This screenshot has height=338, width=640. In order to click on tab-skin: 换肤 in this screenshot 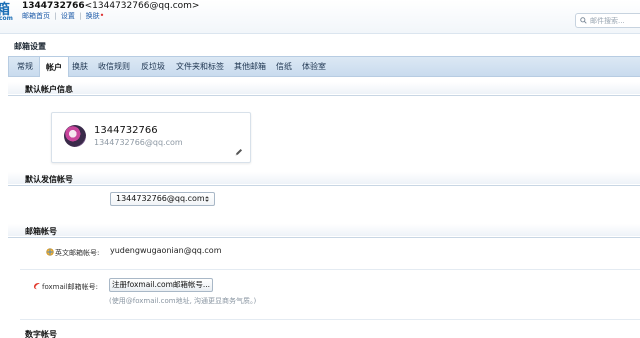, I will do `click(80, 67)`.